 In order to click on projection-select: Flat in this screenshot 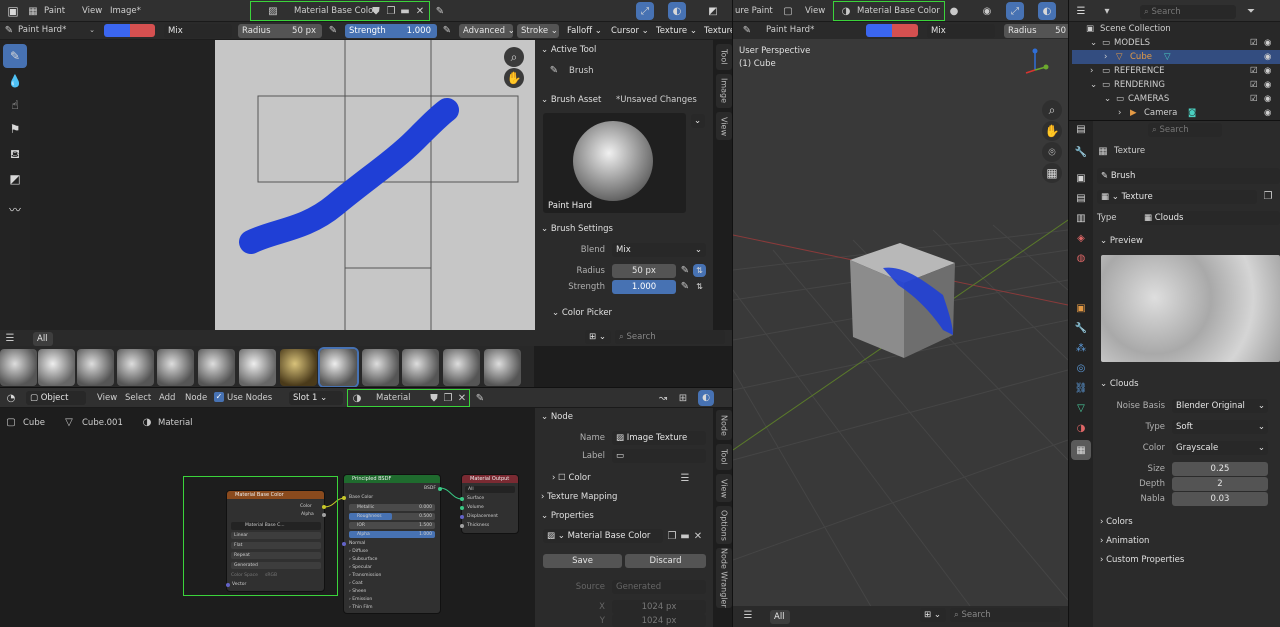, I will do `click(276, 545)`.